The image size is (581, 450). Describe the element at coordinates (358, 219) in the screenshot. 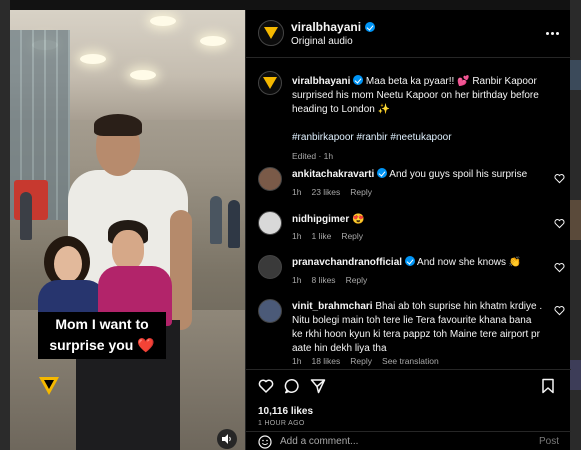

I see `comment-text: 😍` at that location.